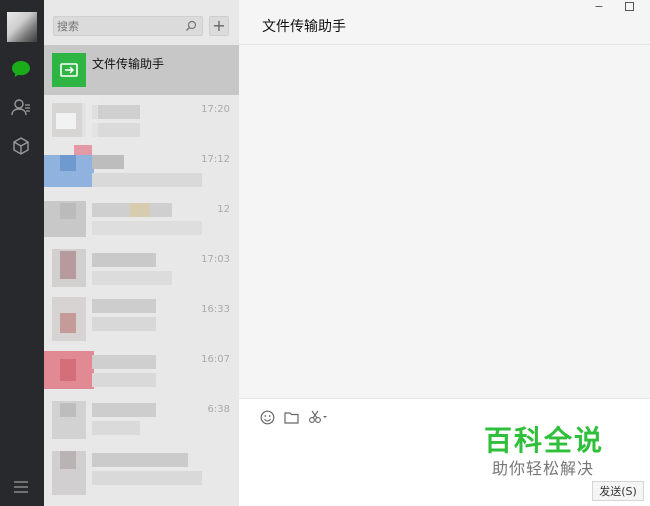  I want to click on chat-time: 6:38, so click(218, 409).